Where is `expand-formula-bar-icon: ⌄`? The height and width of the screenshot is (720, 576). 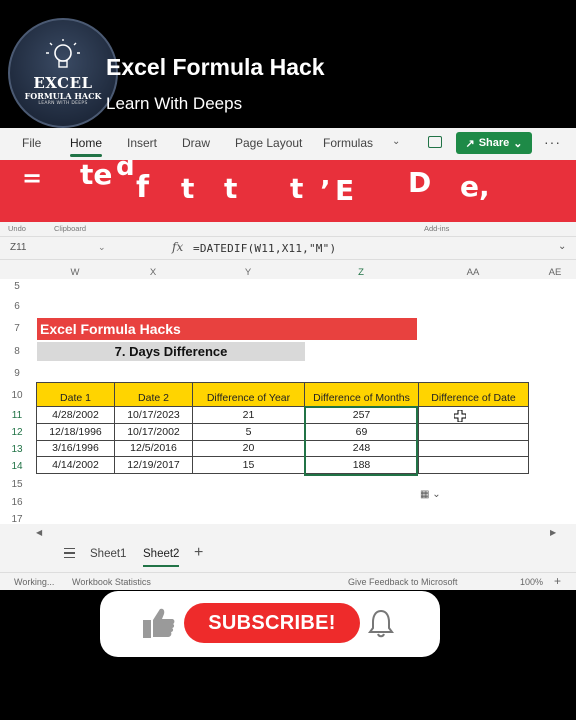
expand-formula-bar-icon: ⌄ is located at coordinates (562, 246).